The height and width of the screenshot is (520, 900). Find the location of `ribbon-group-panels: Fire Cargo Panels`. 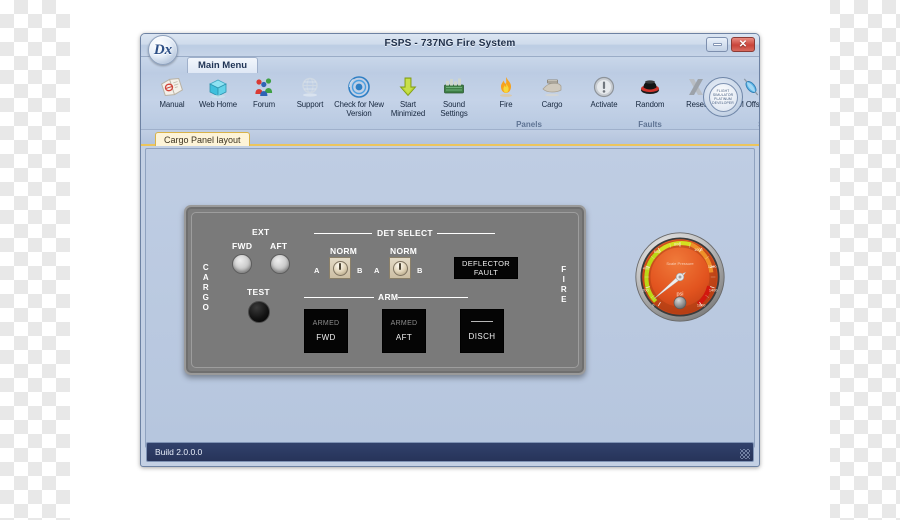

ribbon-group-panels: Fire Cargo Panels is located at coordinates (529, 102).